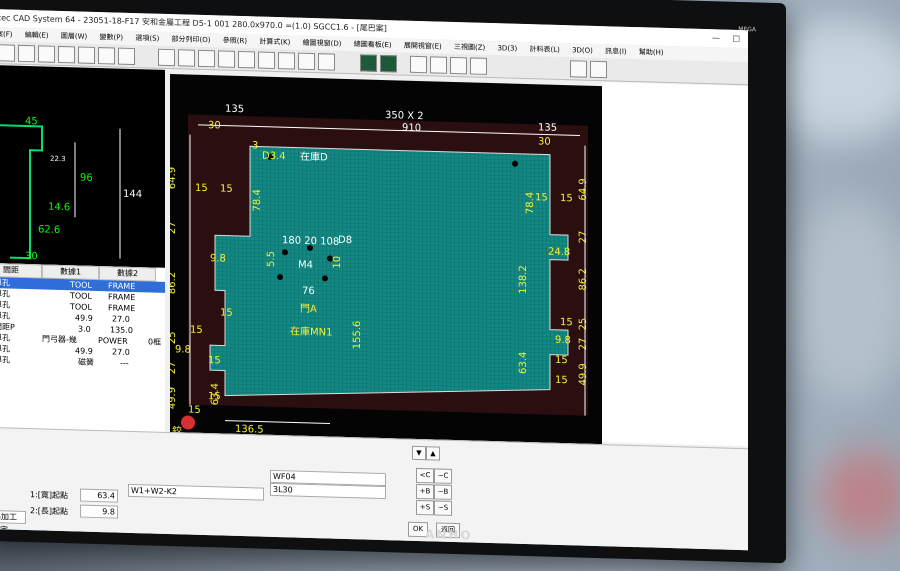 The height and width of the screenshot is (571, 900). What do you see at coordinates (196, 492) in the screenshot?
I see `formula-field: W1+W2-K2` at bounding box center [196, 492].